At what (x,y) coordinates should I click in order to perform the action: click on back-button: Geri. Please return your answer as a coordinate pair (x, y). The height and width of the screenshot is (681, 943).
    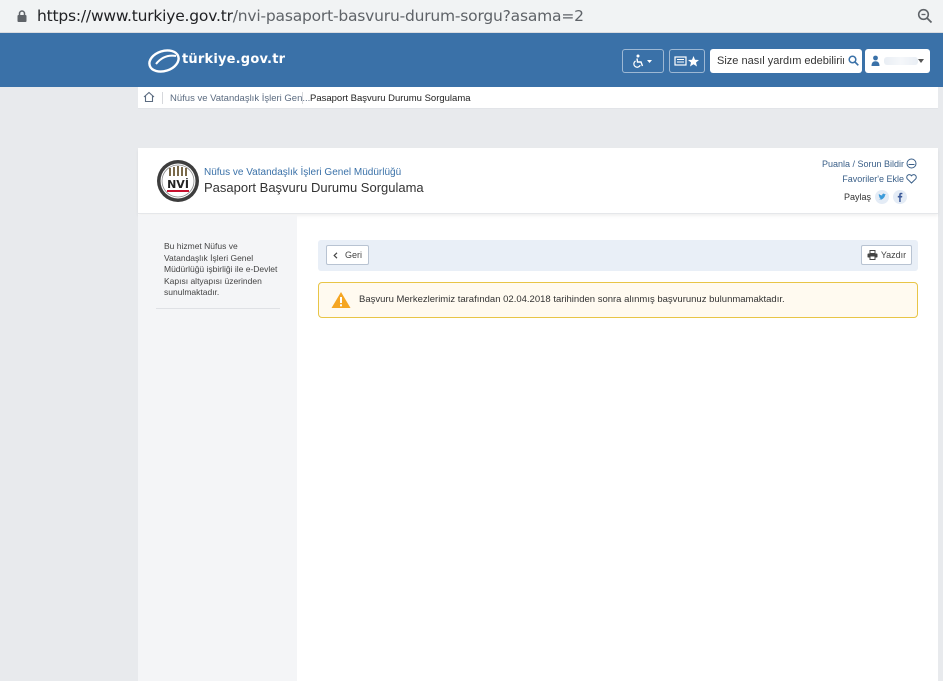
    Looking at the image, I should click on (347, 255).